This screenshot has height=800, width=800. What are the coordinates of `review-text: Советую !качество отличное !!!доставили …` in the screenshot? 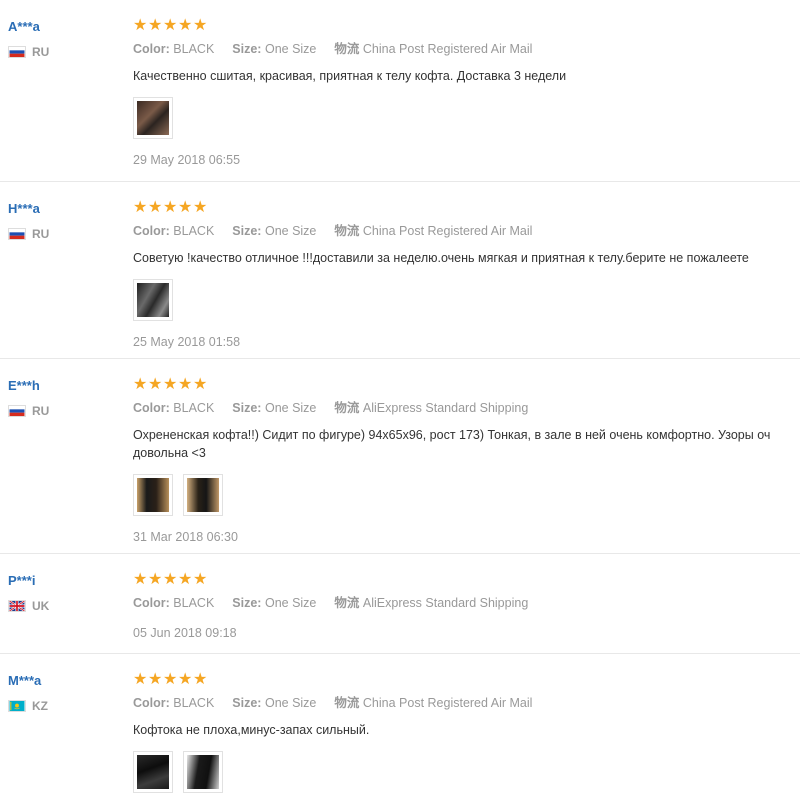 It's located at (441, 258).